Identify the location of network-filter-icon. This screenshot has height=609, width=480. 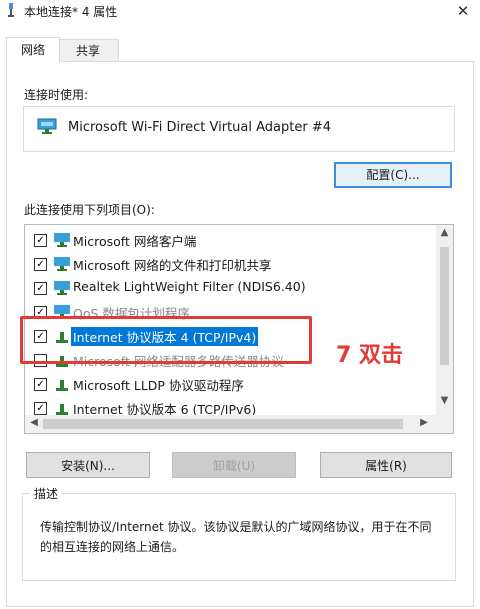
(62, 288).